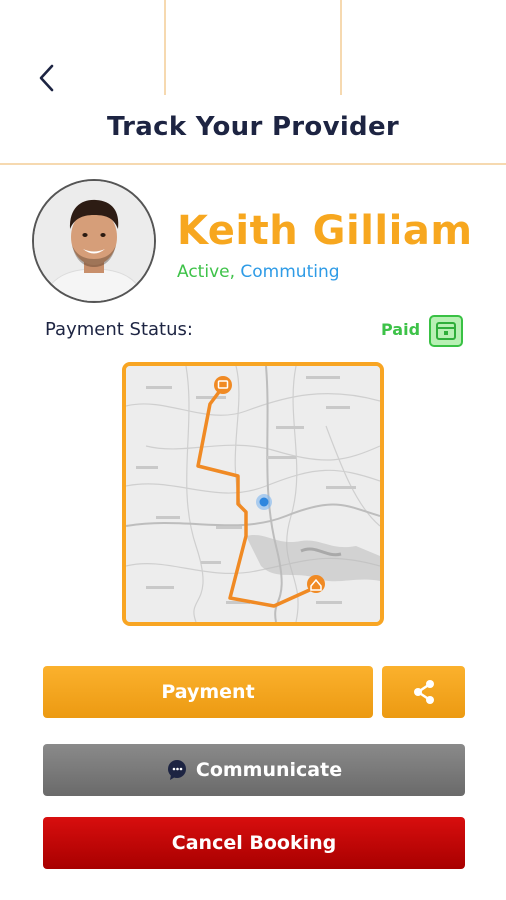 The image size is (506, 900). Describe the element at coordinates (223, 385) in the screenshot. I see `store-pin-icon` at that location.